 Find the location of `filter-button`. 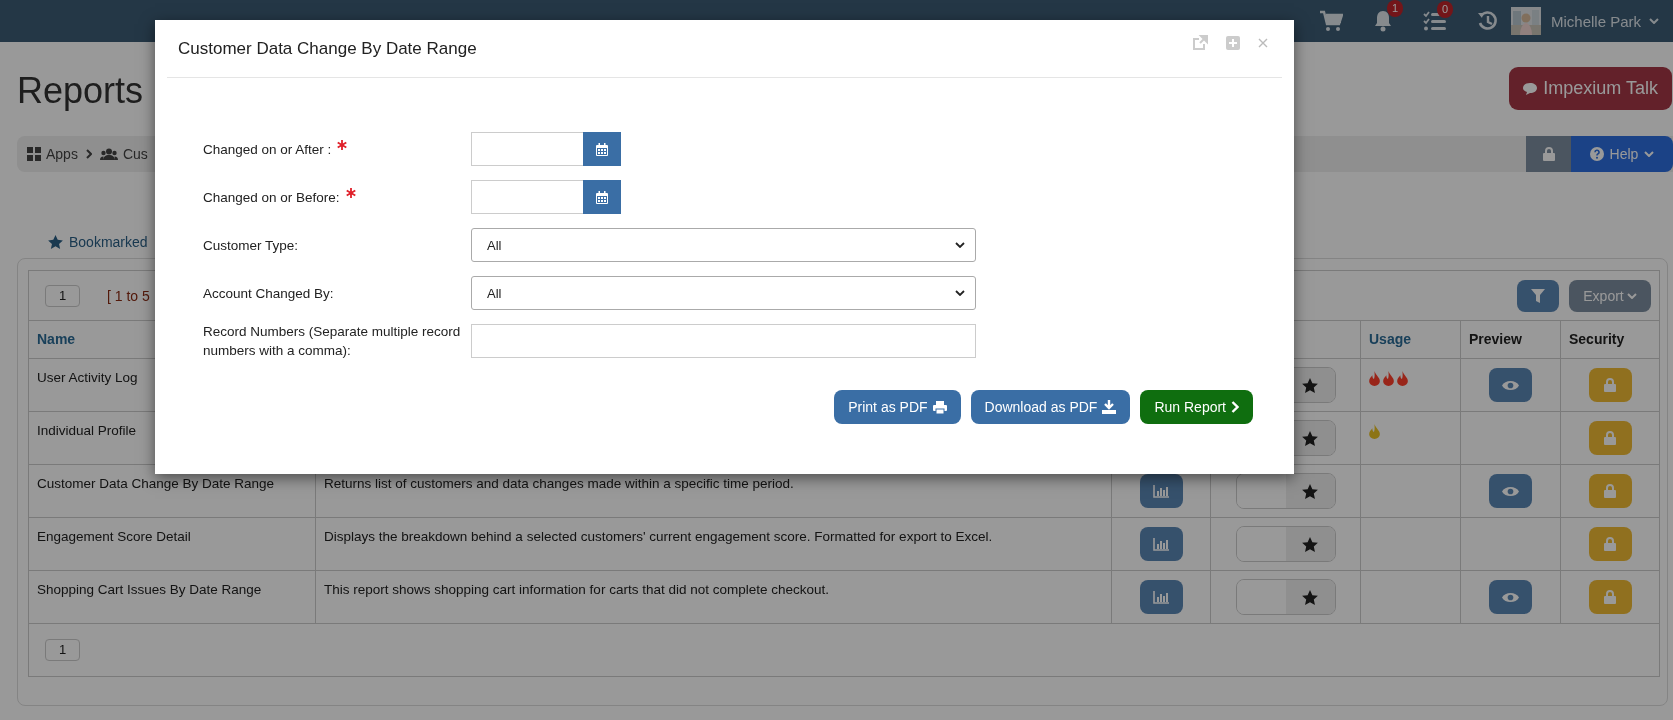

filter-button is located at coordinates (1538, 295).